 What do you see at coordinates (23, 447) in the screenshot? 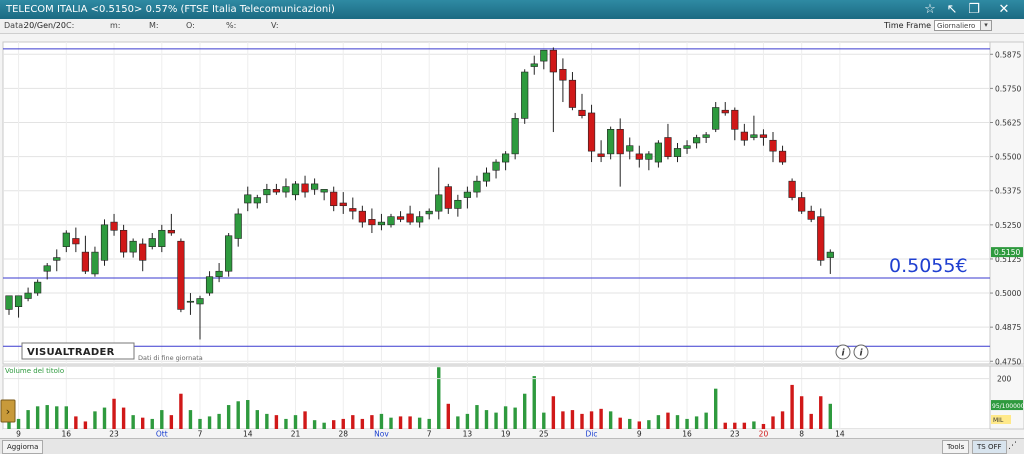
I see `update-button: Aggiorna` at bounding box center [23, 447].